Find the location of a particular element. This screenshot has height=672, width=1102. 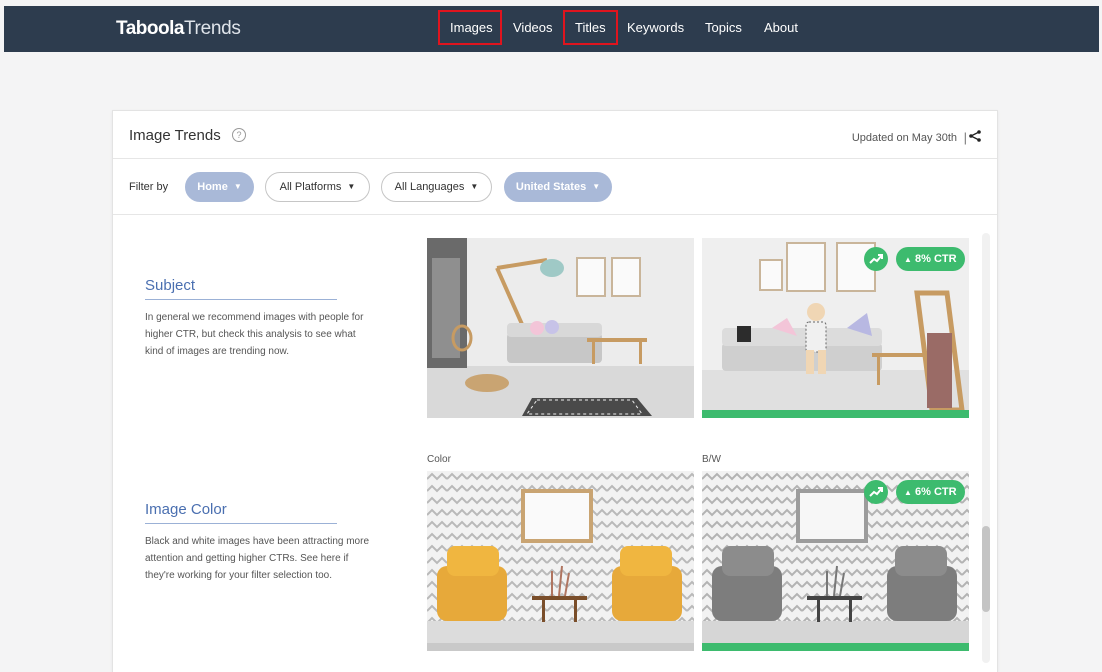

updated-date: Updated on May 30th is located at coordinates (904, 138).